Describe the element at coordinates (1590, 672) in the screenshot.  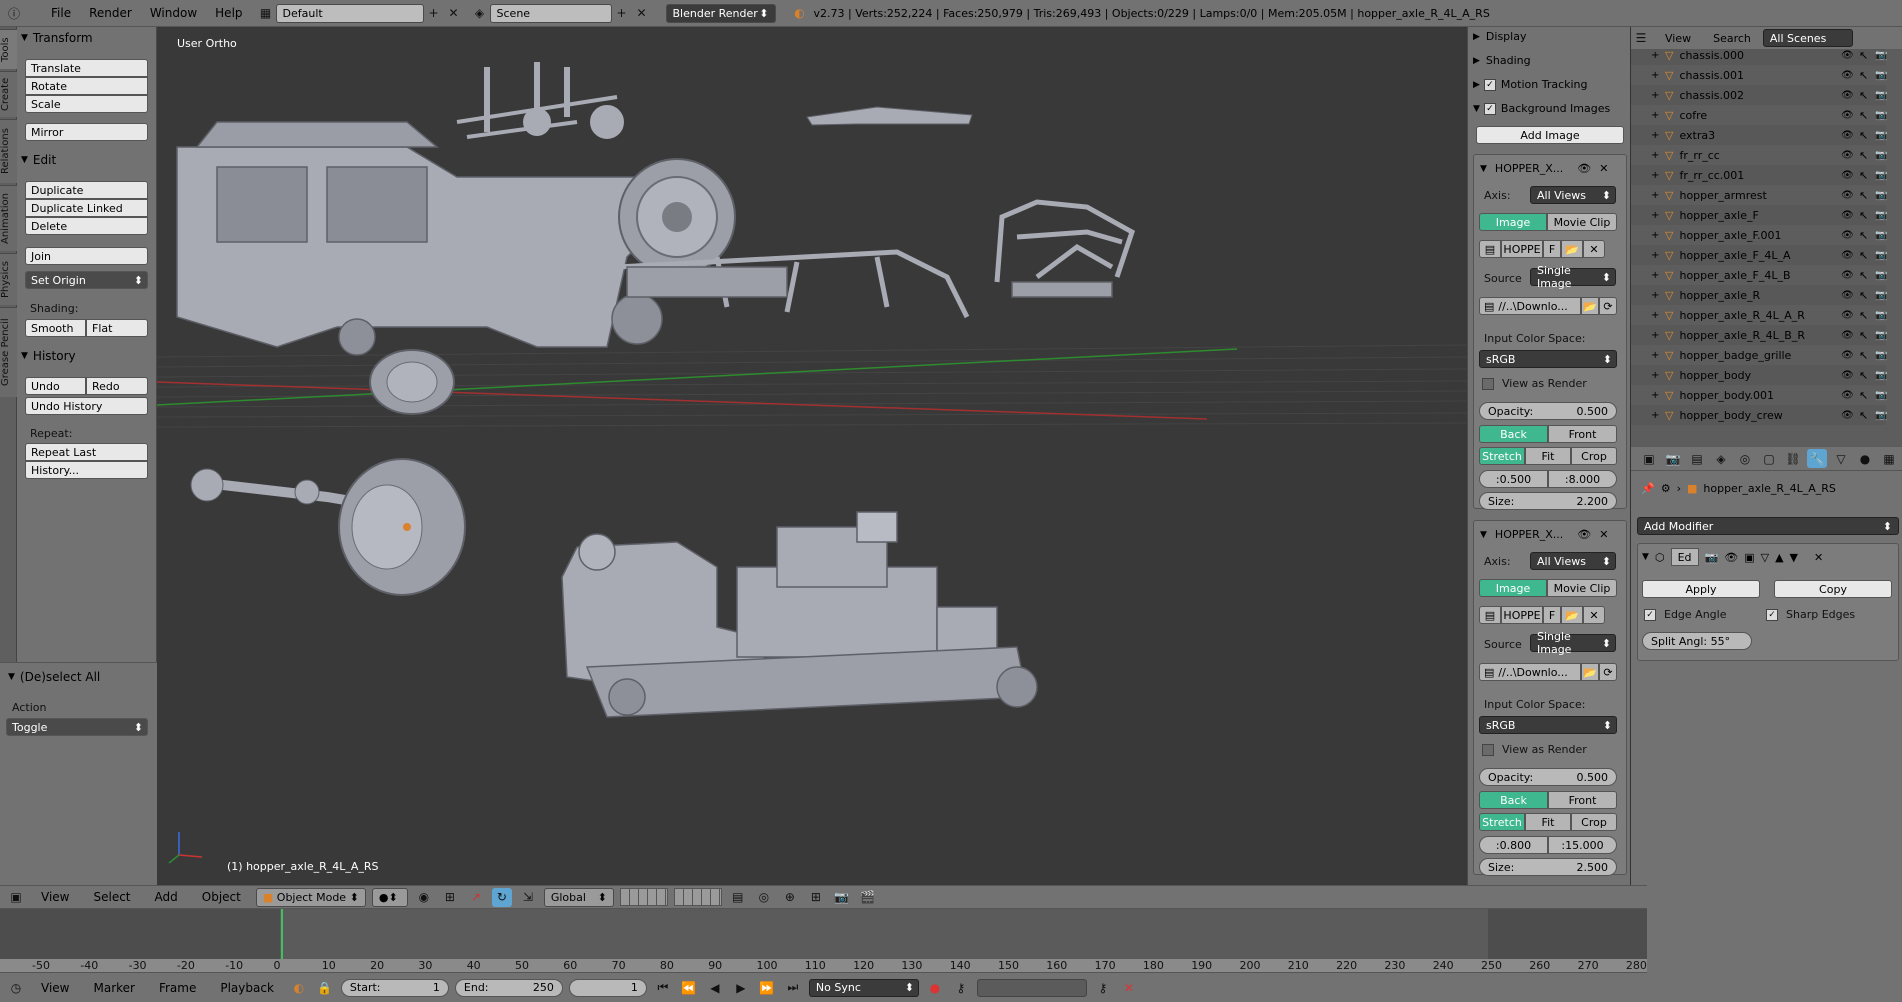
I see `file-browse-icon: 📂` at that location.